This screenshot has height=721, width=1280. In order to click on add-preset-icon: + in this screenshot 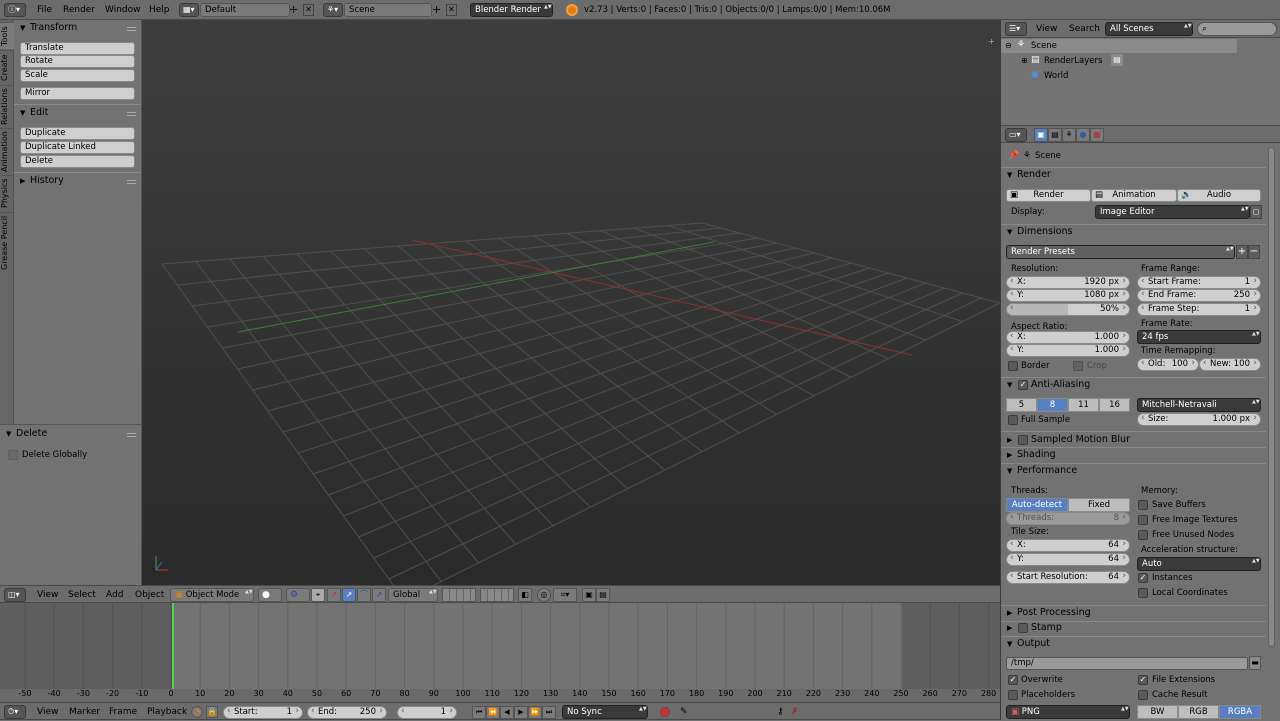, I will do `click(1242, 252)`.